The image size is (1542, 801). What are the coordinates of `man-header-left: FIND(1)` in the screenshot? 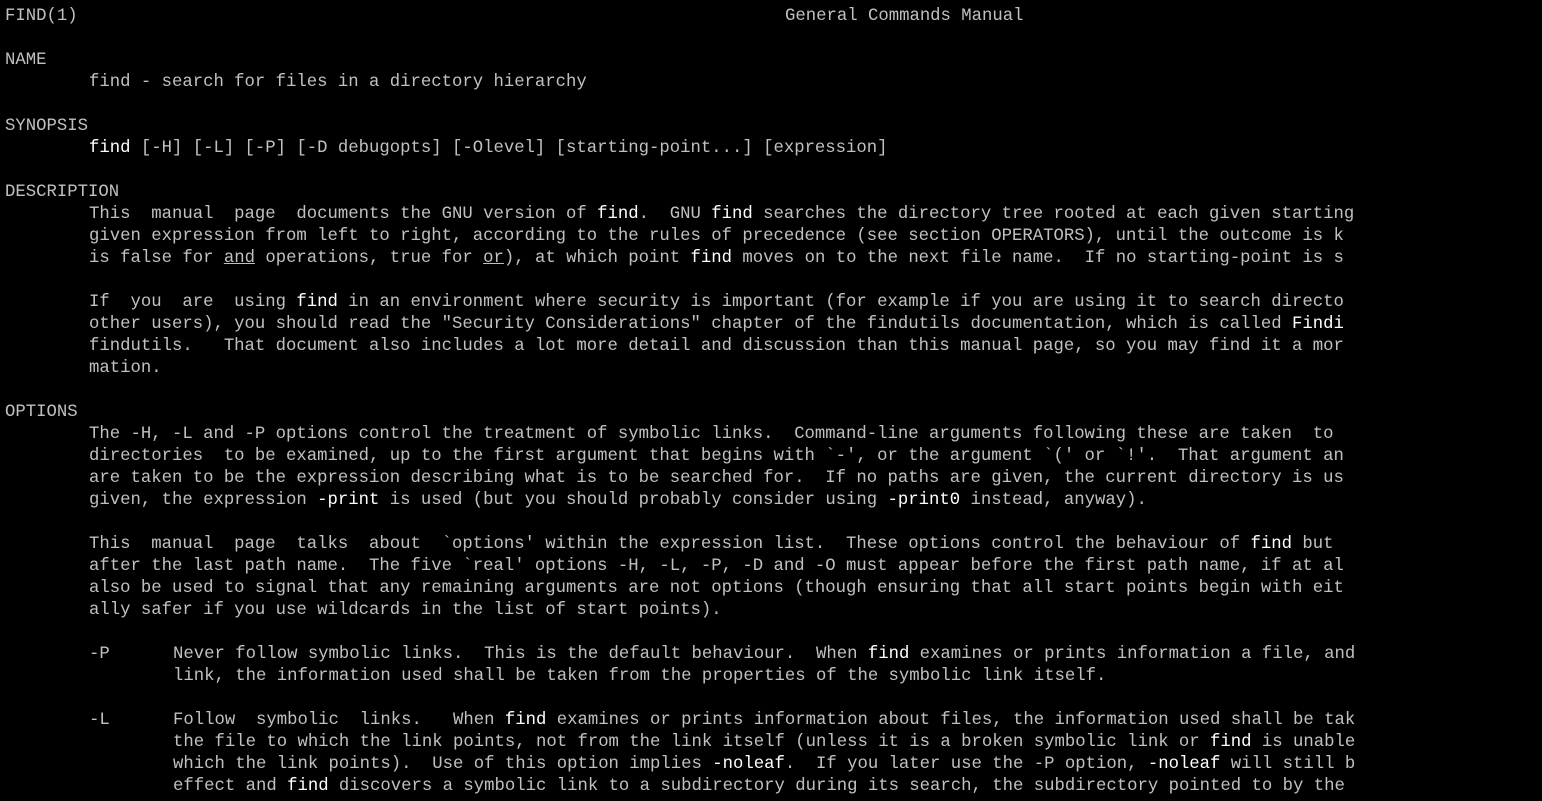 It's located at (41, 16).